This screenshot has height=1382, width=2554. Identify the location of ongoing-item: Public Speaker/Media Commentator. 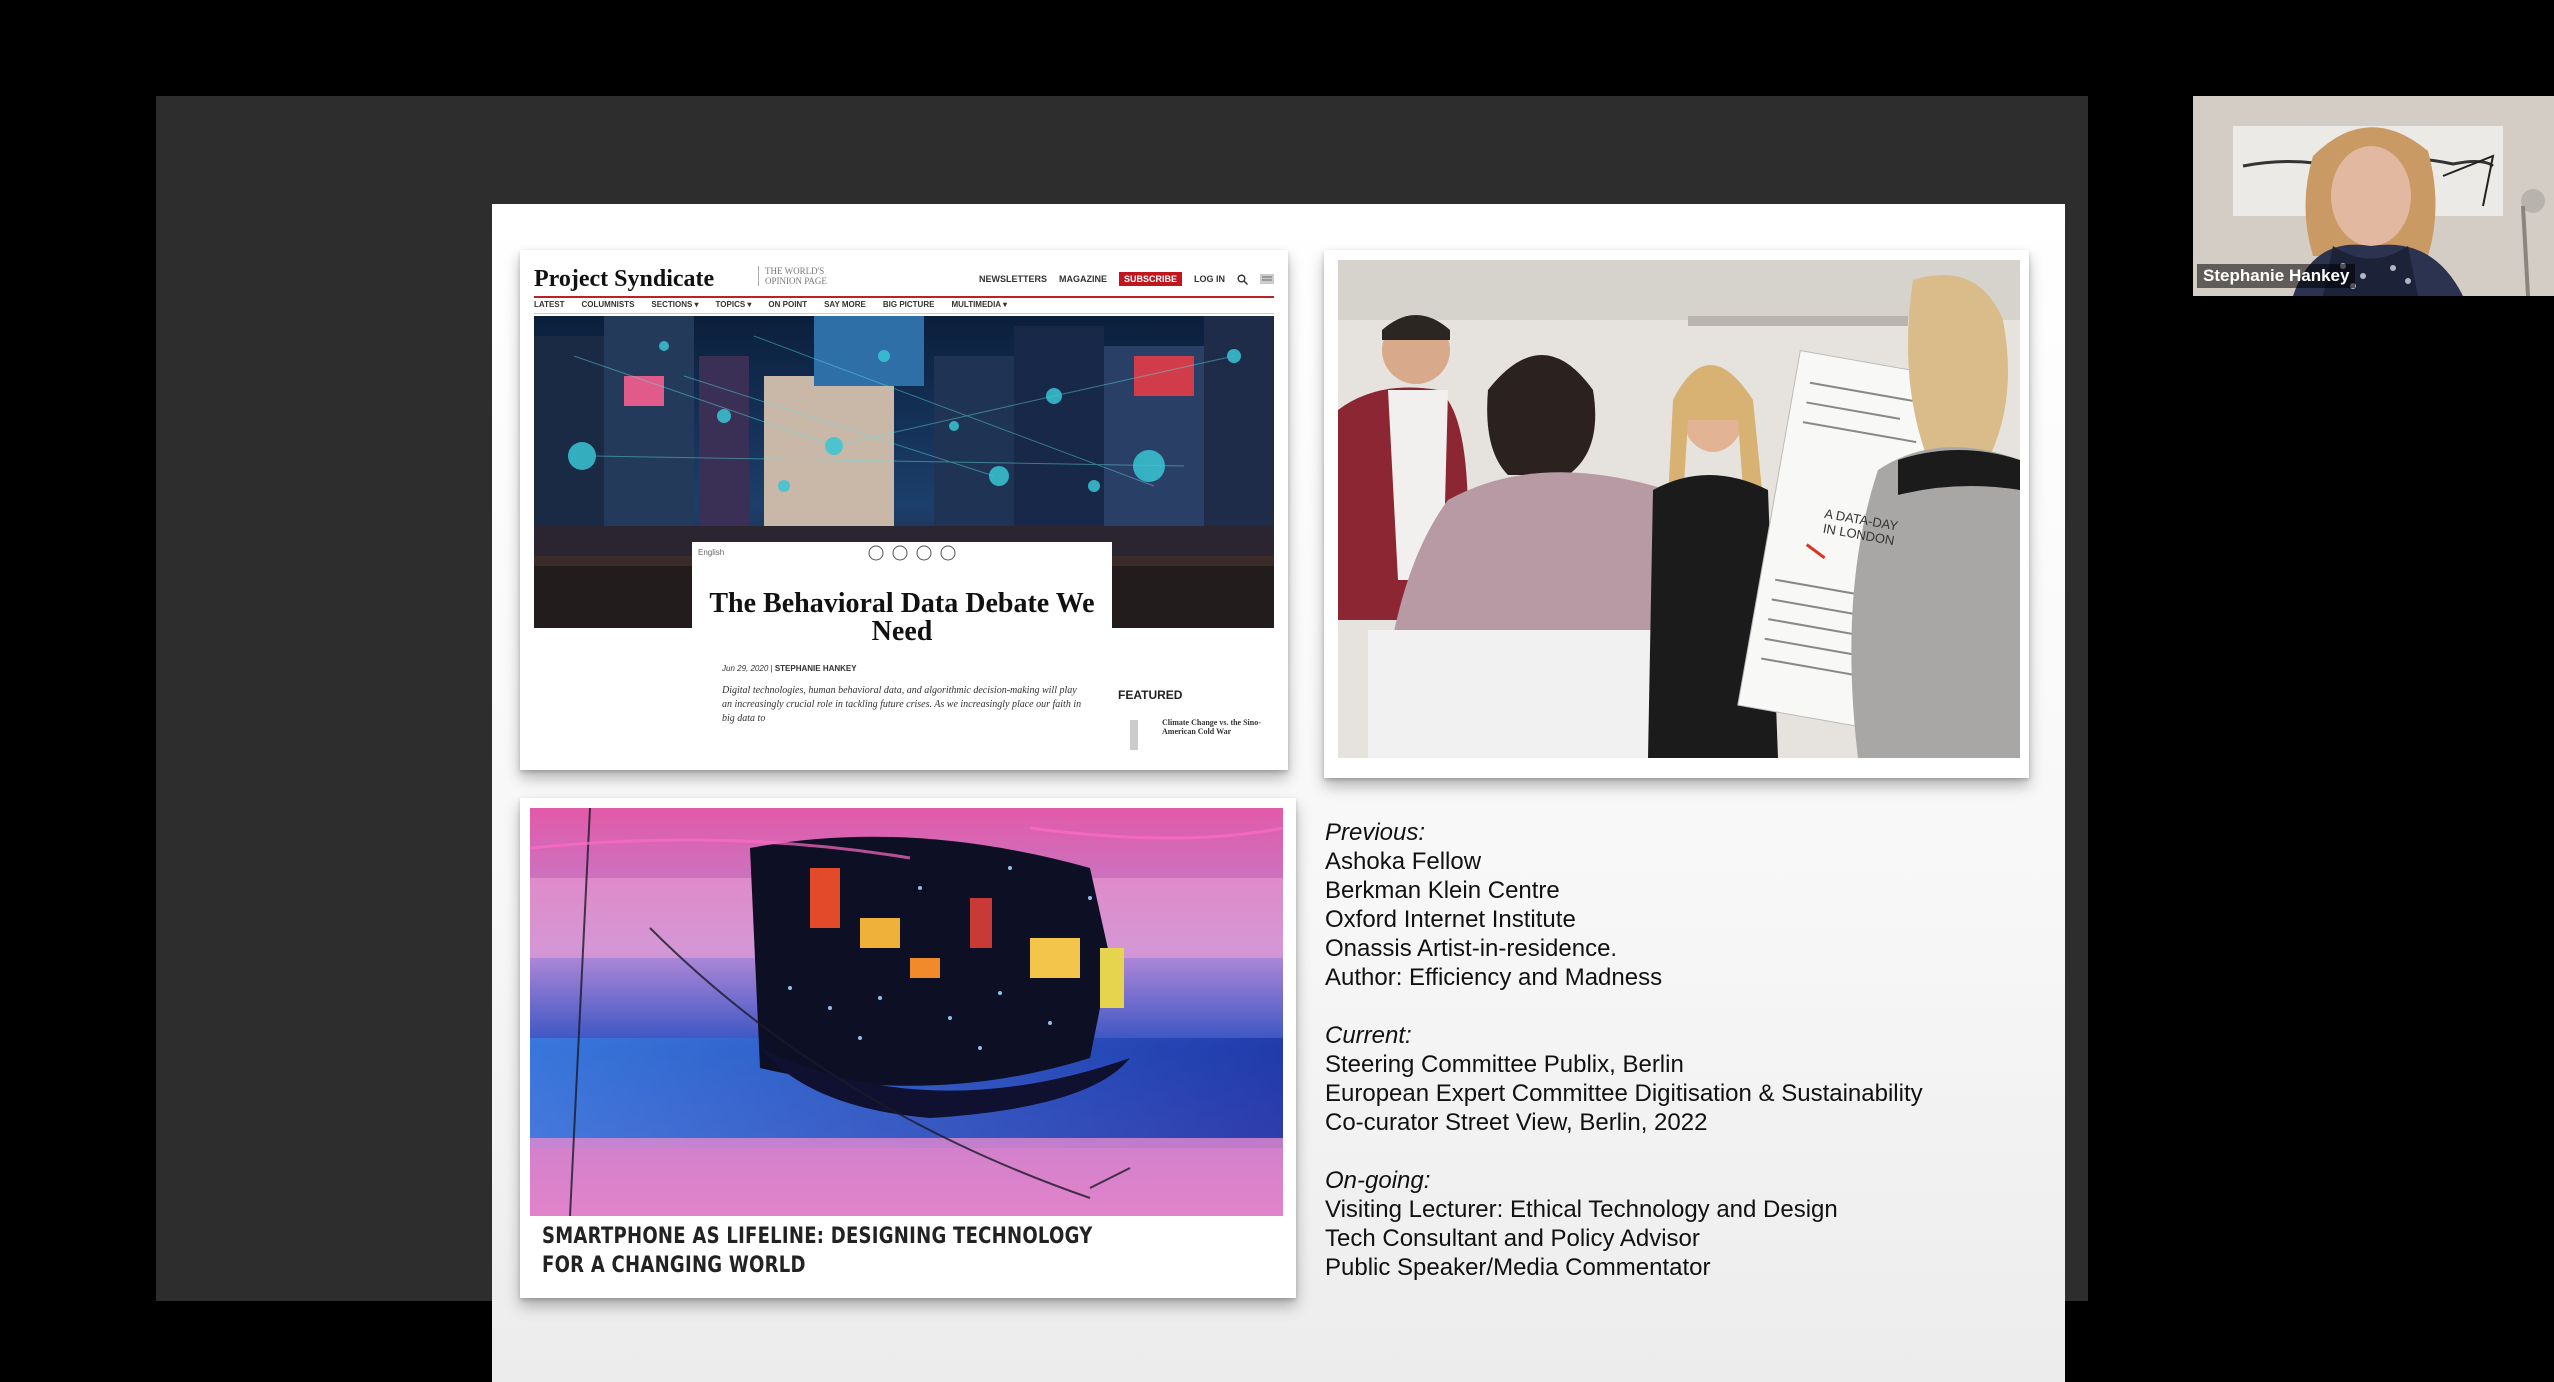
(1518, 1267).